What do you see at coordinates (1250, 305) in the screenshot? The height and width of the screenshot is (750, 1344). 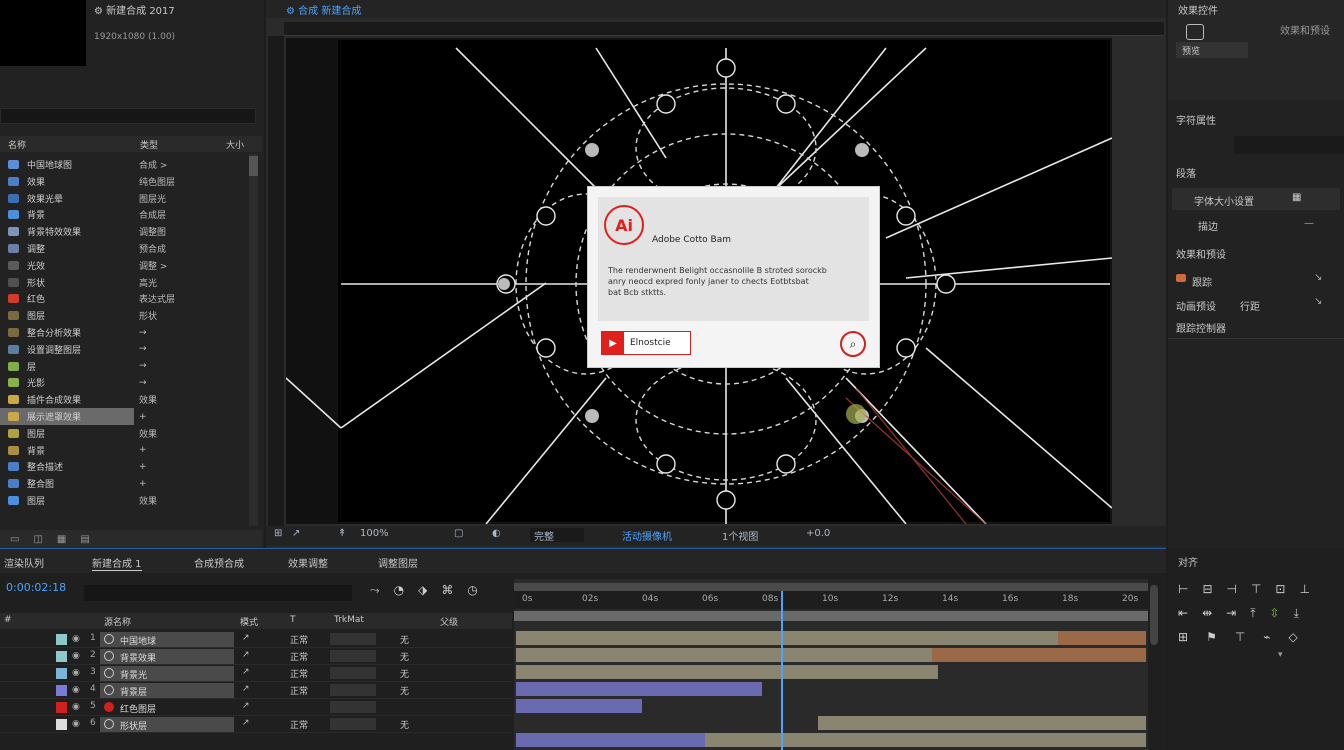 I see `leading-label: 行距` at bounding box center [1250, 305].